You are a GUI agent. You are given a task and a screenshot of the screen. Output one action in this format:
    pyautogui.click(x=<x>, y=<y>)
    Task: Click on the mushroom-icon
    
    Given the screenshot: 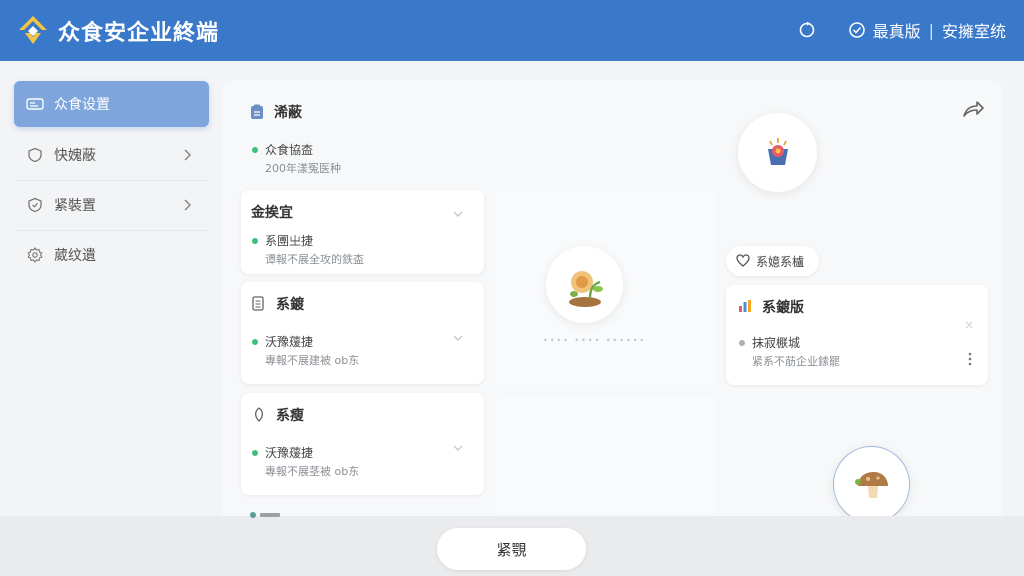 What is the action you would take?
    pyautogui.click(x=871, y=484)
    